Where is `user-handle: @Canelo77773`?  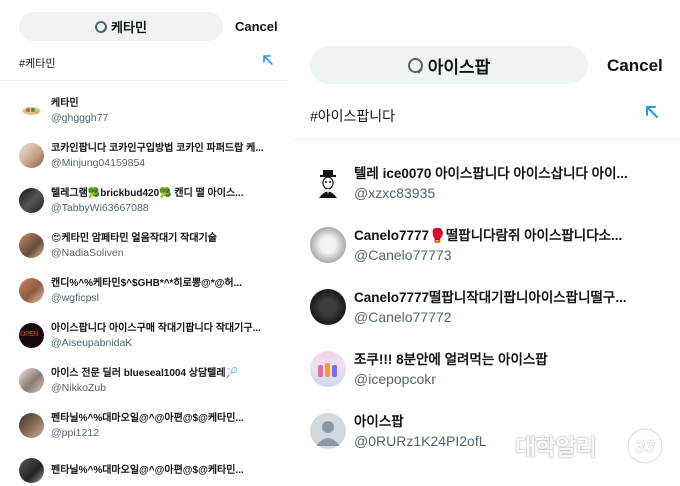
user-handle: @Canelo77773 is located at coordinates (403, 254).